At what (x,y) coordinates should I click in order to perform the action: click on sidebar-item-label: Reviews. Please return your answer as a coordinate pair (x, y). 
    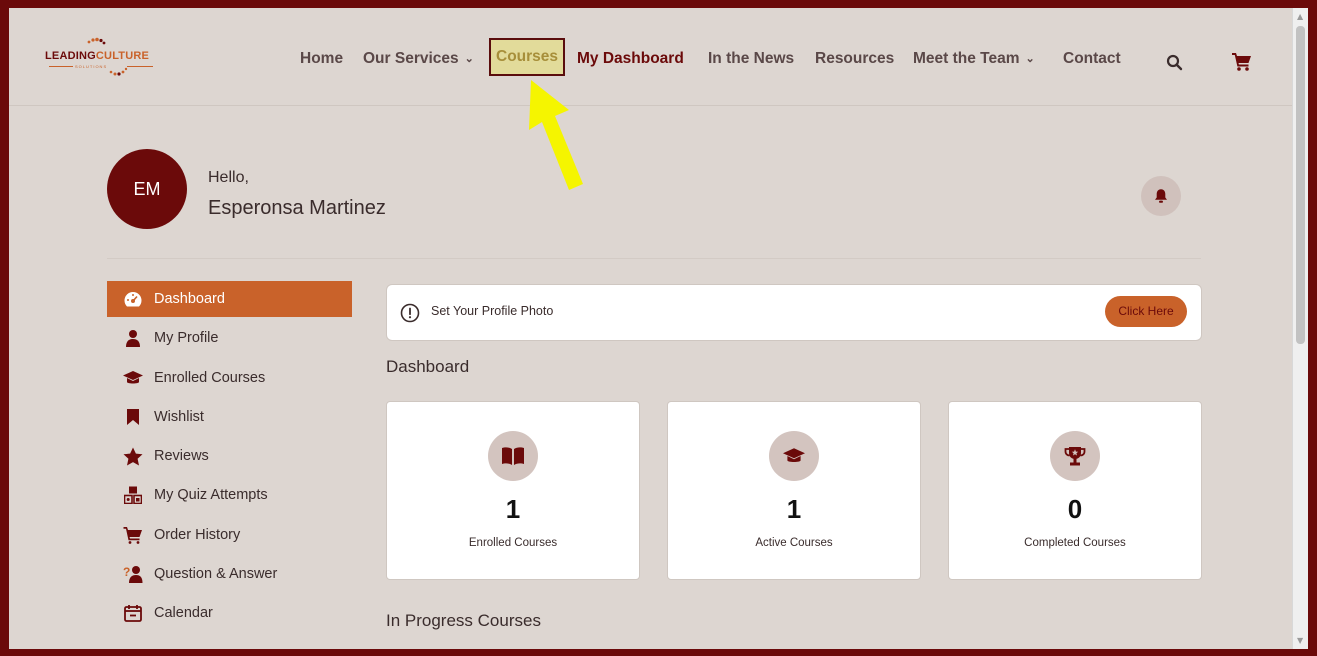
    Looking at the image, I should click on (181, 456).